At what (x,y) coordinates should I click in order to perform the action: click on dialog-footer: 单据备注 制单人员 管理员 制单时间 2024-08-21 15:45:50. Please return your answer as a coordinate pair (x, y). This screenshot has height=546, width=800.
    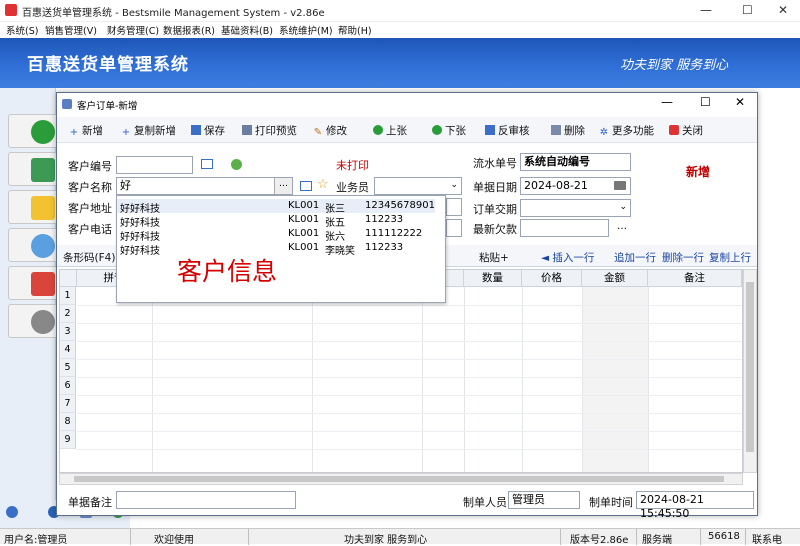
    Looking at the image, I should click on (407, 503).